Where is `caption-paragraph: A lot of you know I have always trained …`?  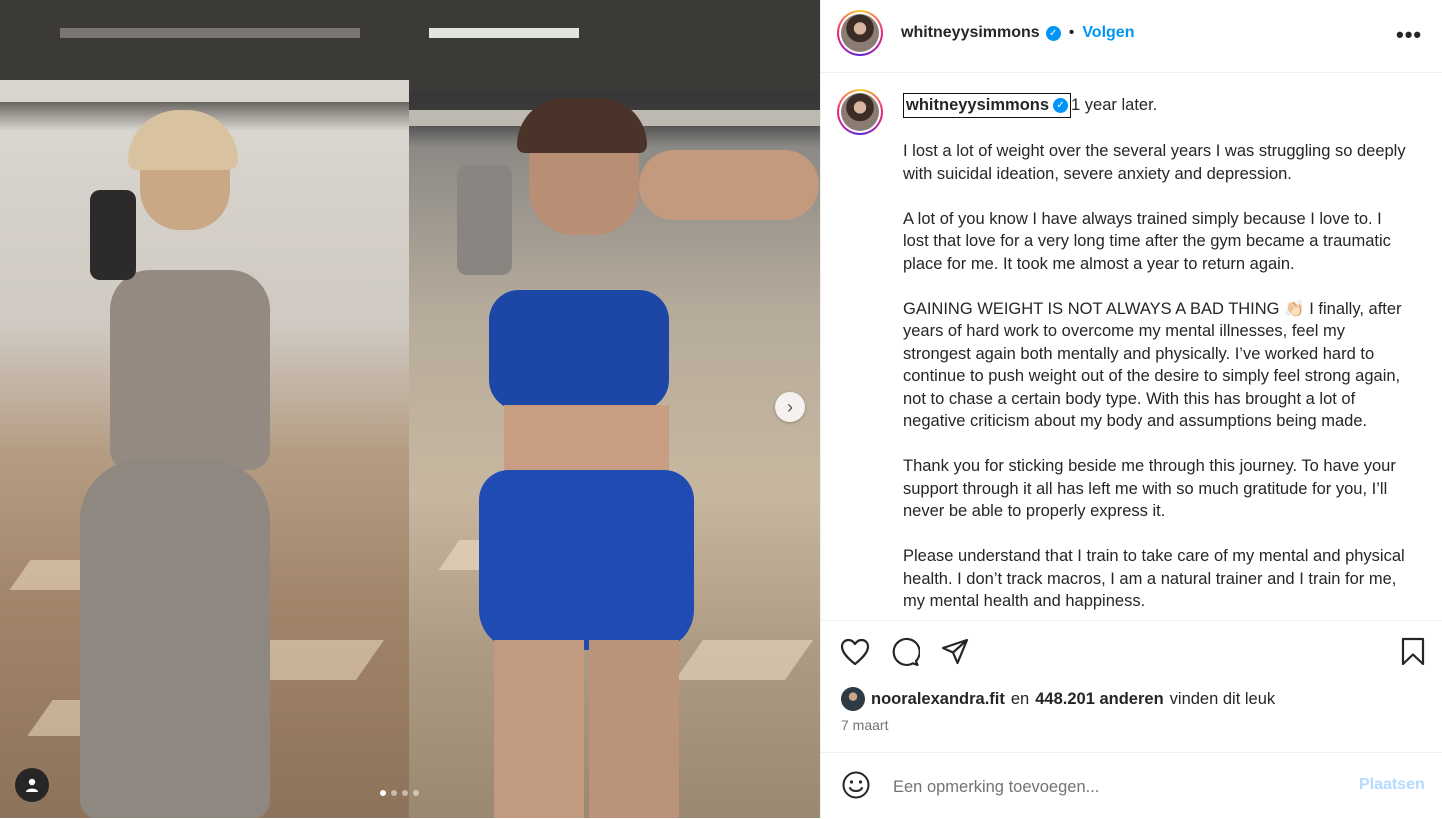
caption-paragraph: A lot of you know I have always trained … is located at coordinates (1147, 241).